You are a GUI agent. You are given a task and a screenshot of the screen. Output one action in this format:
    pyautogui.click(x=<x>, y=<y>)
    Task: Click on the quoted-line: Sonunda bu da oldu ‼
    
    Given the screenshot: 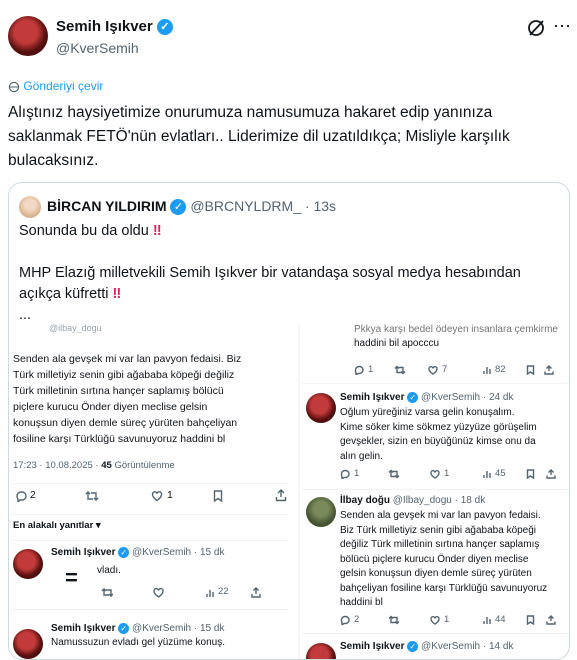 What is the action you would take?
    pyautogui.click(x=90, y=231)
    